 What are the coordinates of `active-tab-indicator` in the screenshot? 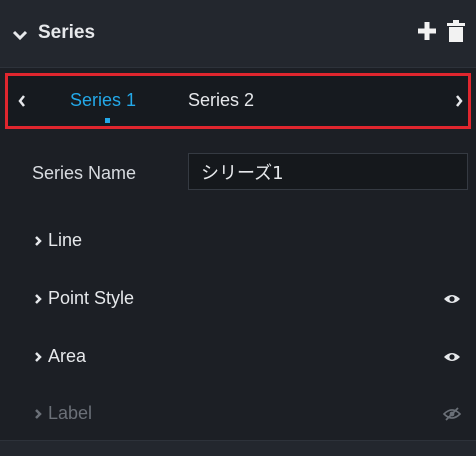 It's located at (107, 120).